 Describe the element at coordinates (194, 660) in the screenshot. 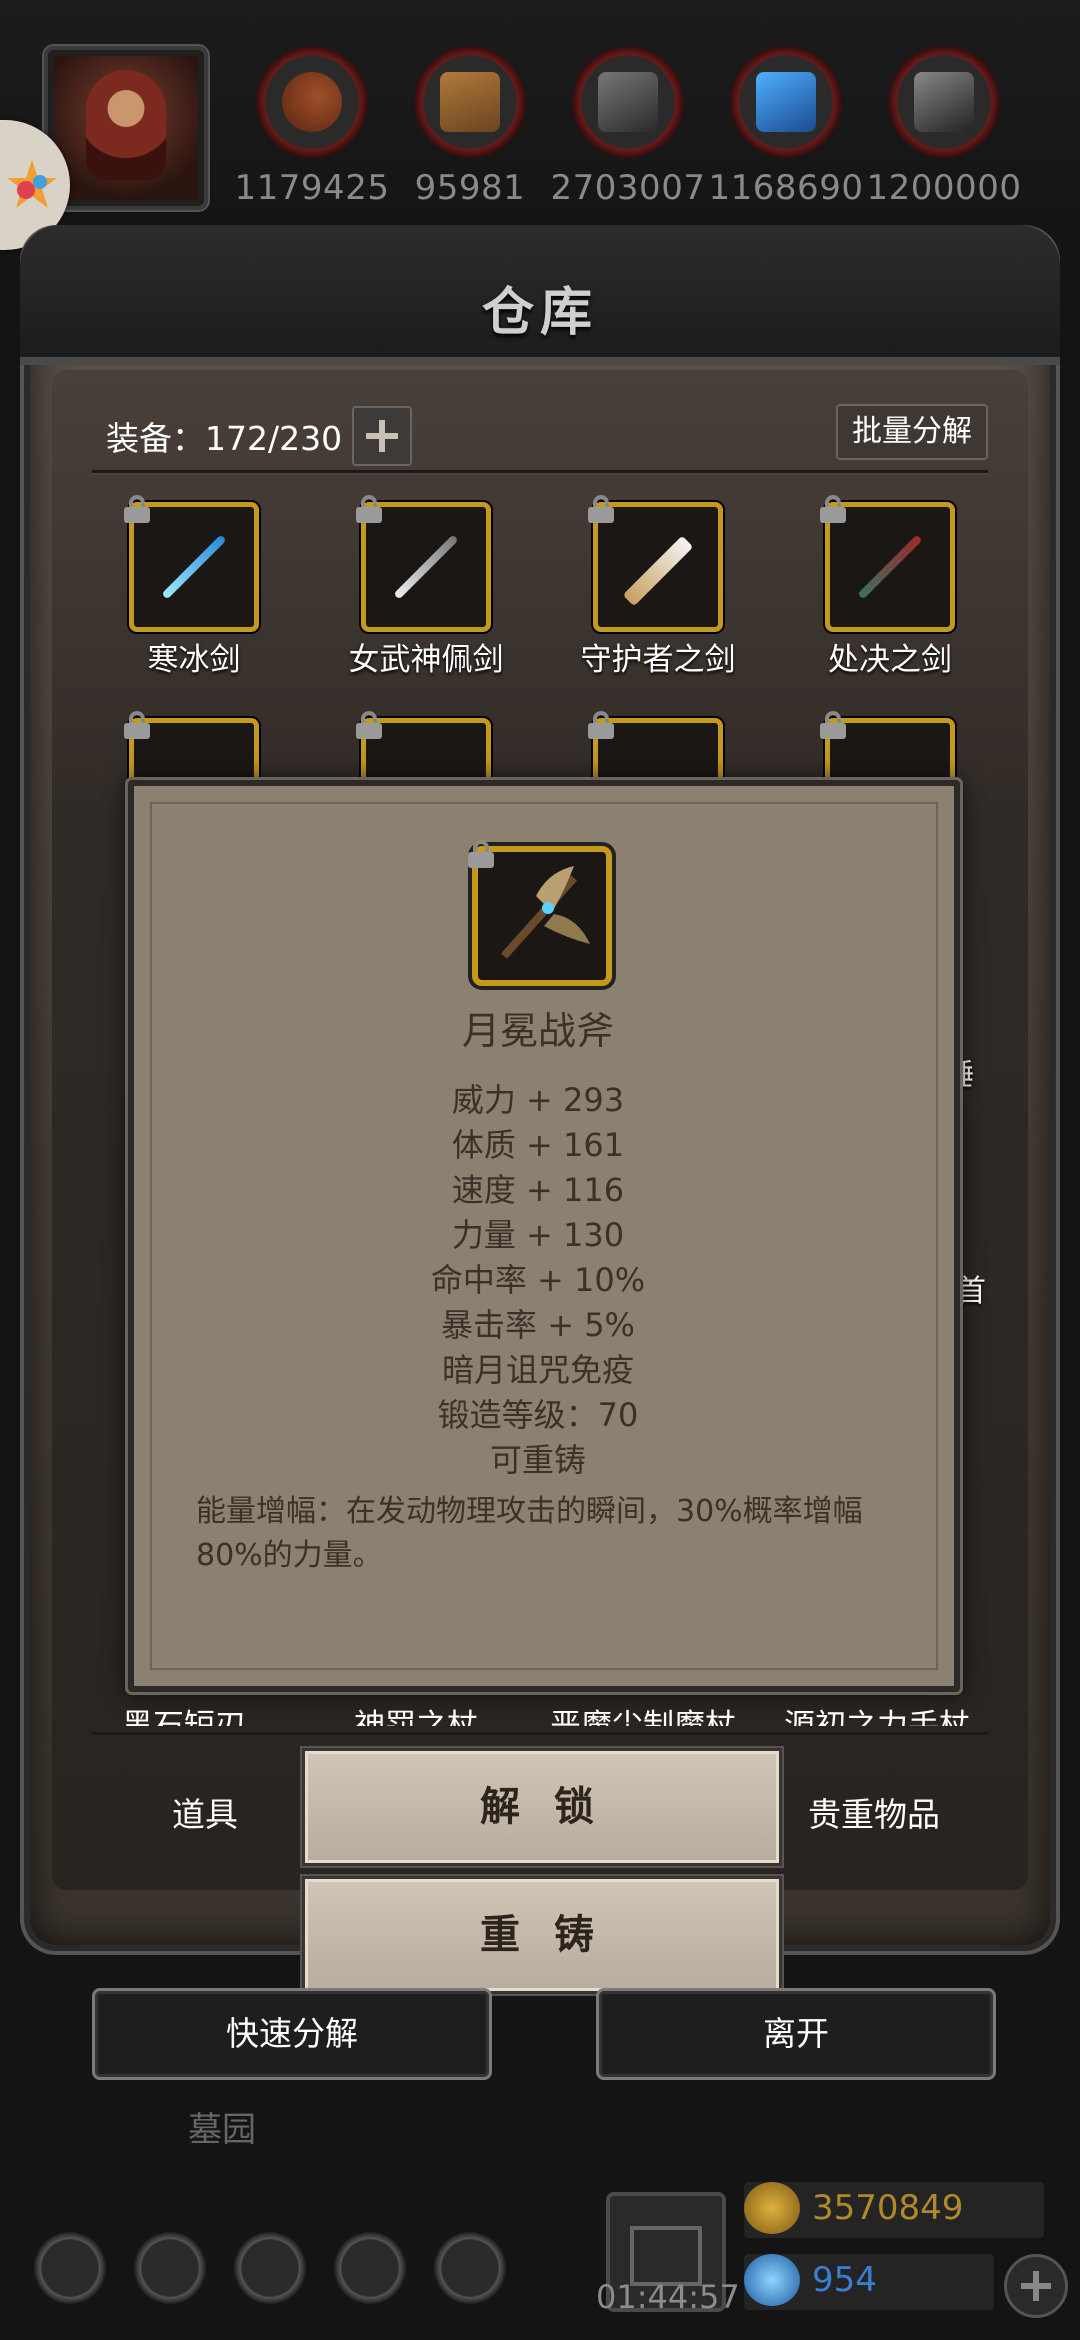

I see `item-label: 寒冰剑` at that location.